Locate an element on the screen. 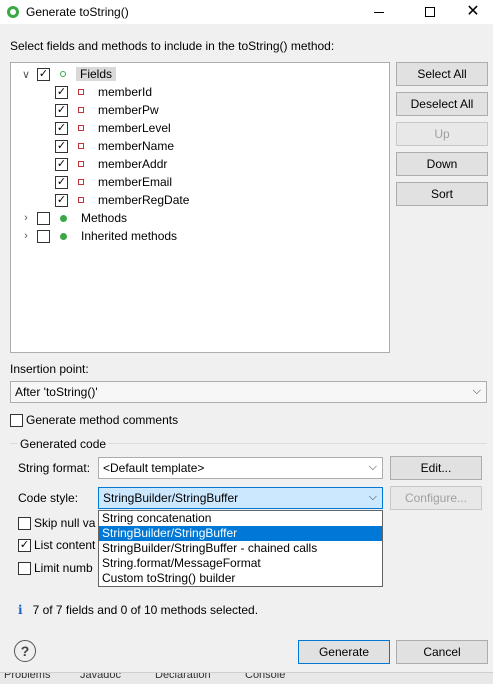 This screenshot has width=493, height=684. methods-checkbox is located at coordinates (43, 218).